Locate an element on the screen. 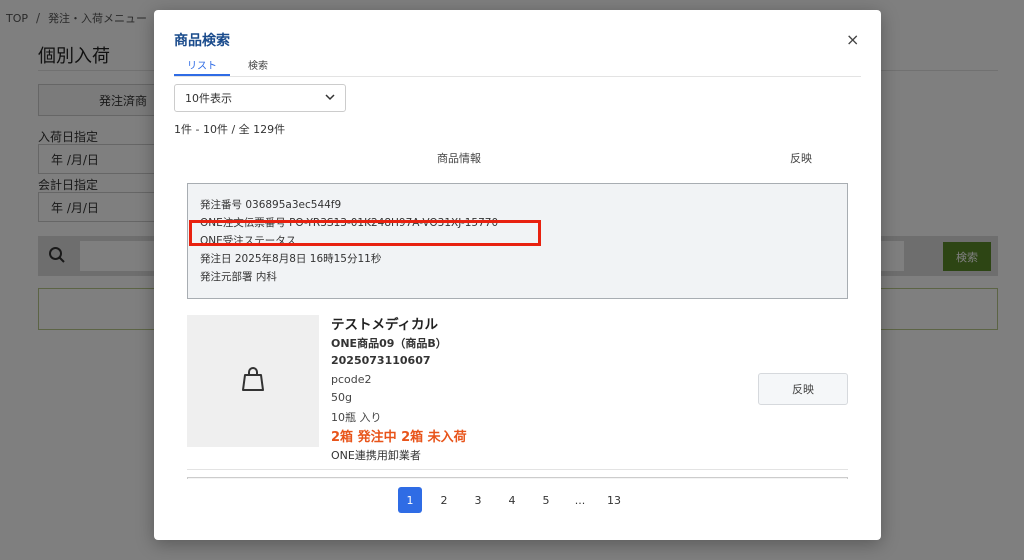  product-image is located at coordinates (253, 381).